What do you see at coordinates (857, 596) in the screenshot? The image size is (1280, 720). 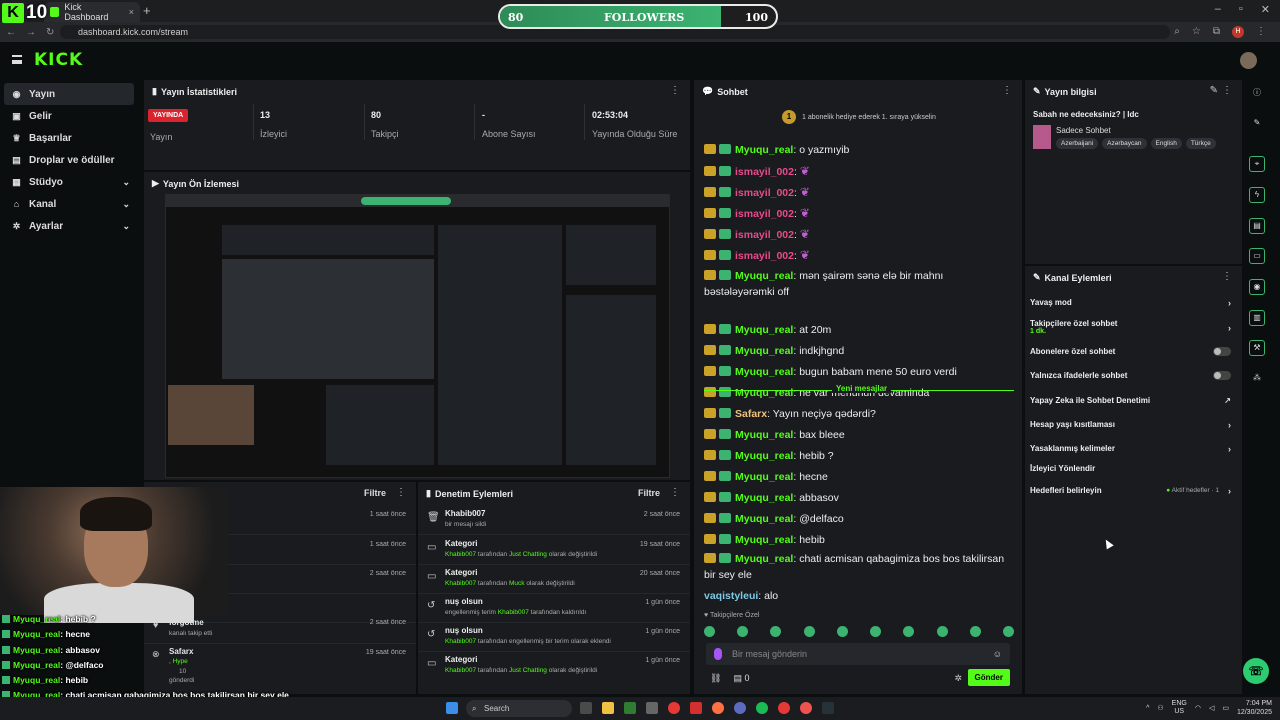 I see `chat-message: vaqistyleui: alo` at bounding box center [857, 596].